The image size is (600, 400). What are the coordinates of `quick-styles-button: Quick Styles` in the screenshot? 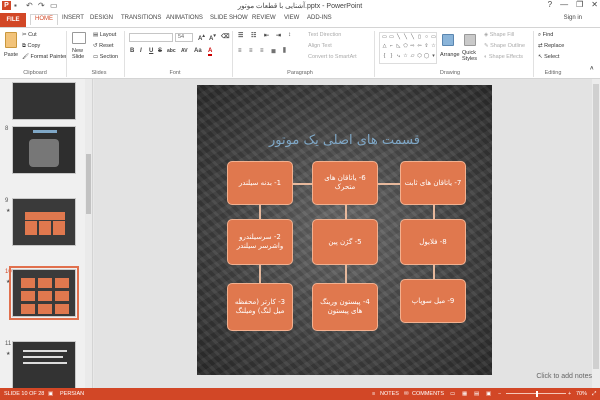 It's located at (471, 56).